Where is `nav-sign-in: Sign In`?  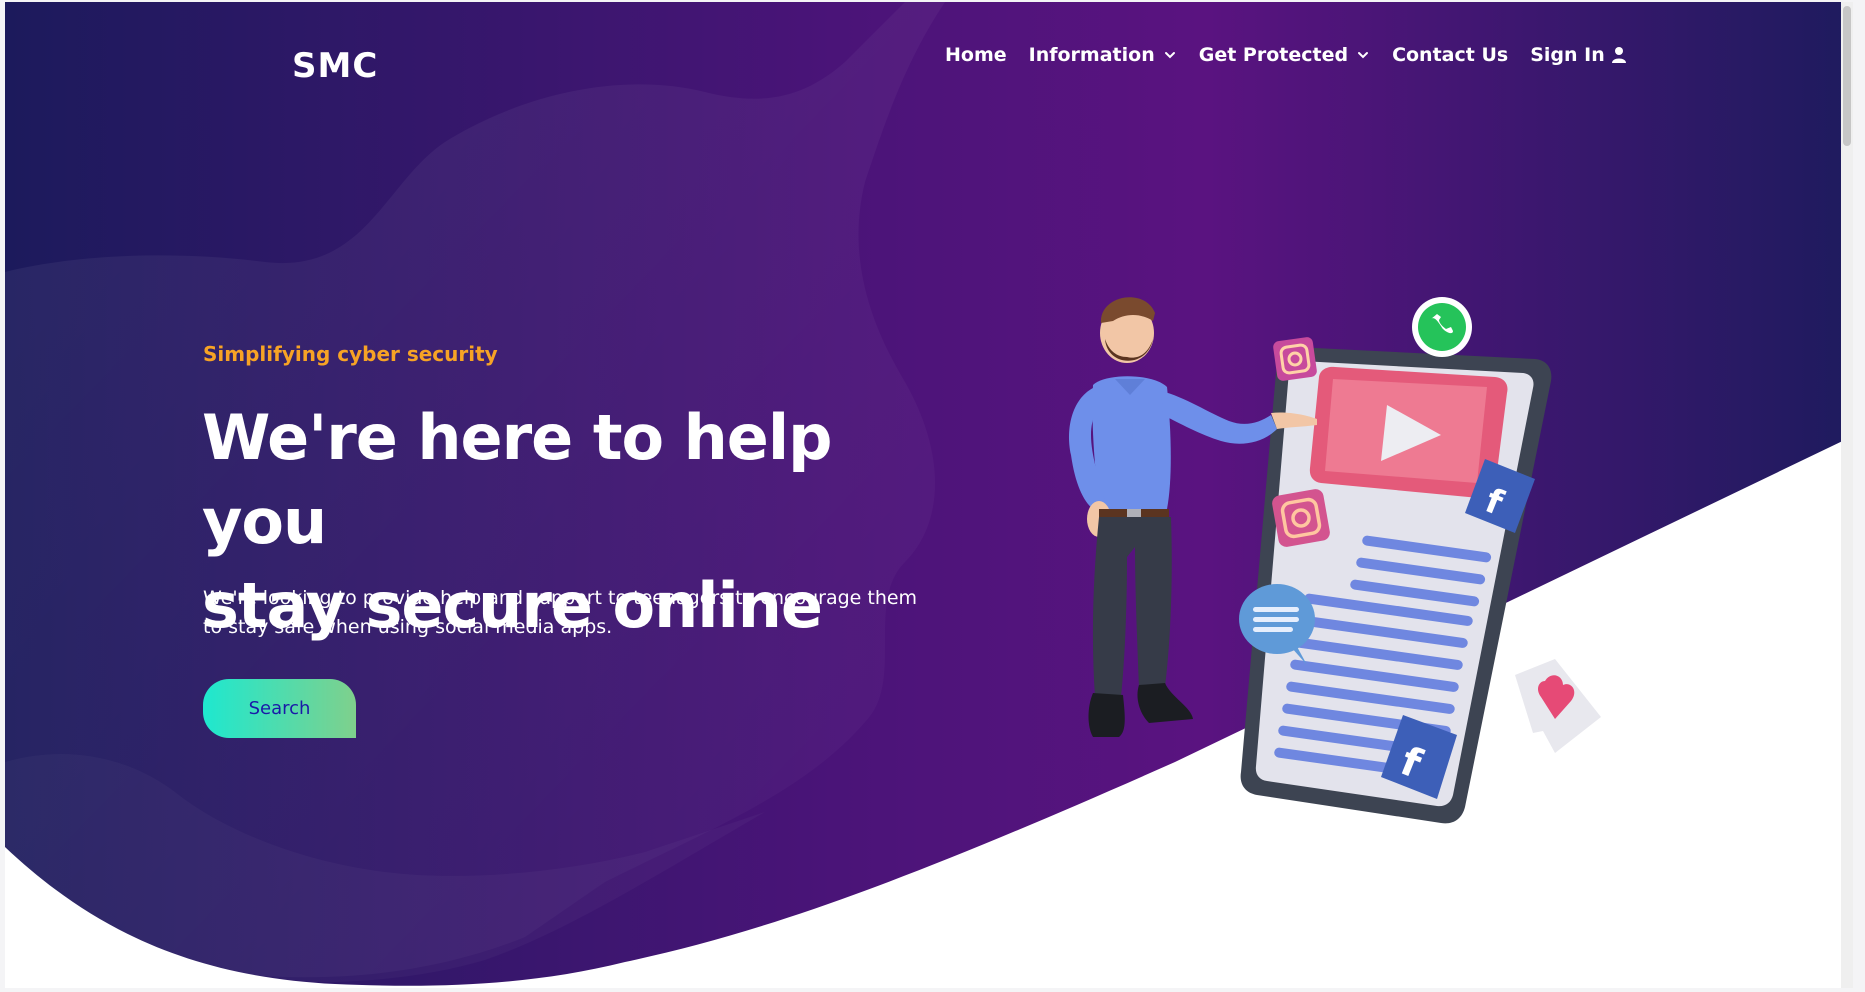
nav-sign-in: Sign In is located at coordinates (1578, 55).